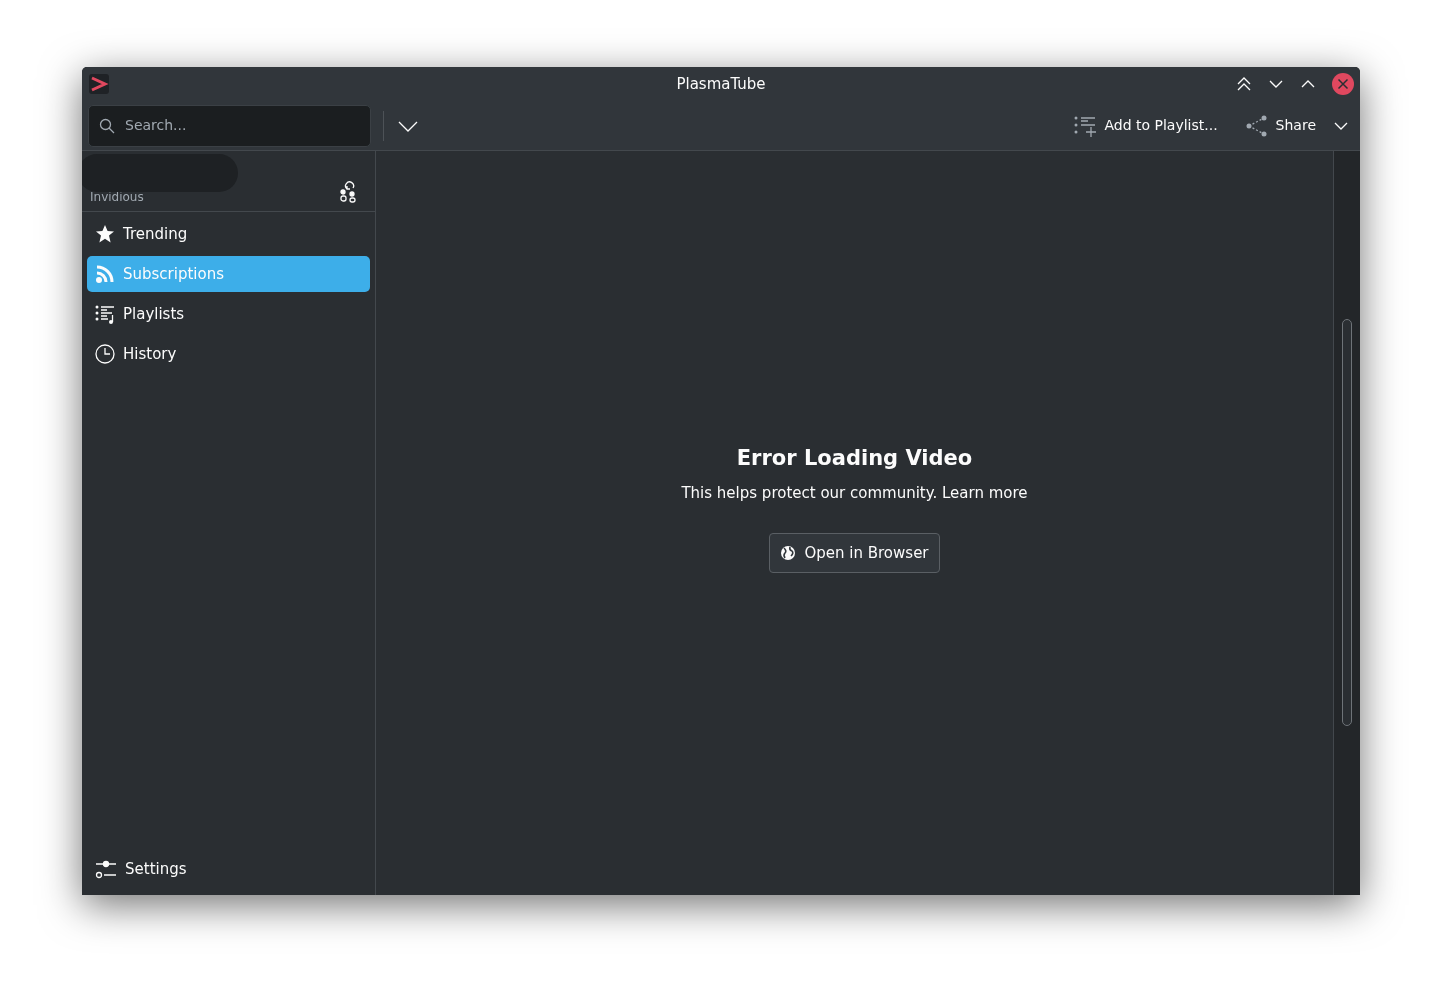  Describe the element at coordinates (1343, 84) in the screenshot. I see `close-button` at that location.